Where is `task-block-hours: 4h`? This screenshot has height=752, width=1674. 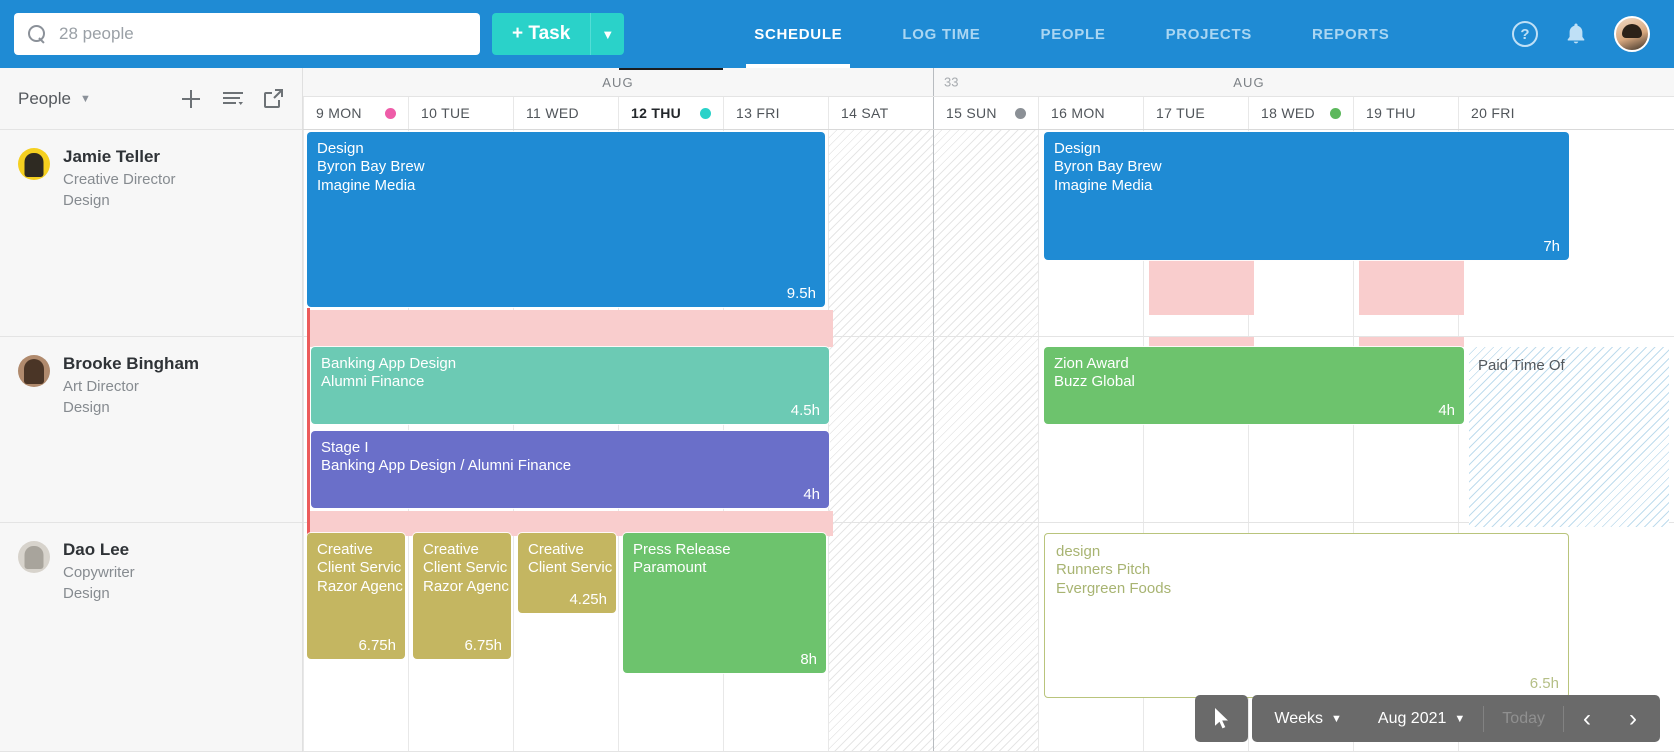 task-block-hours: 4h is located at coordinates (811, 494).